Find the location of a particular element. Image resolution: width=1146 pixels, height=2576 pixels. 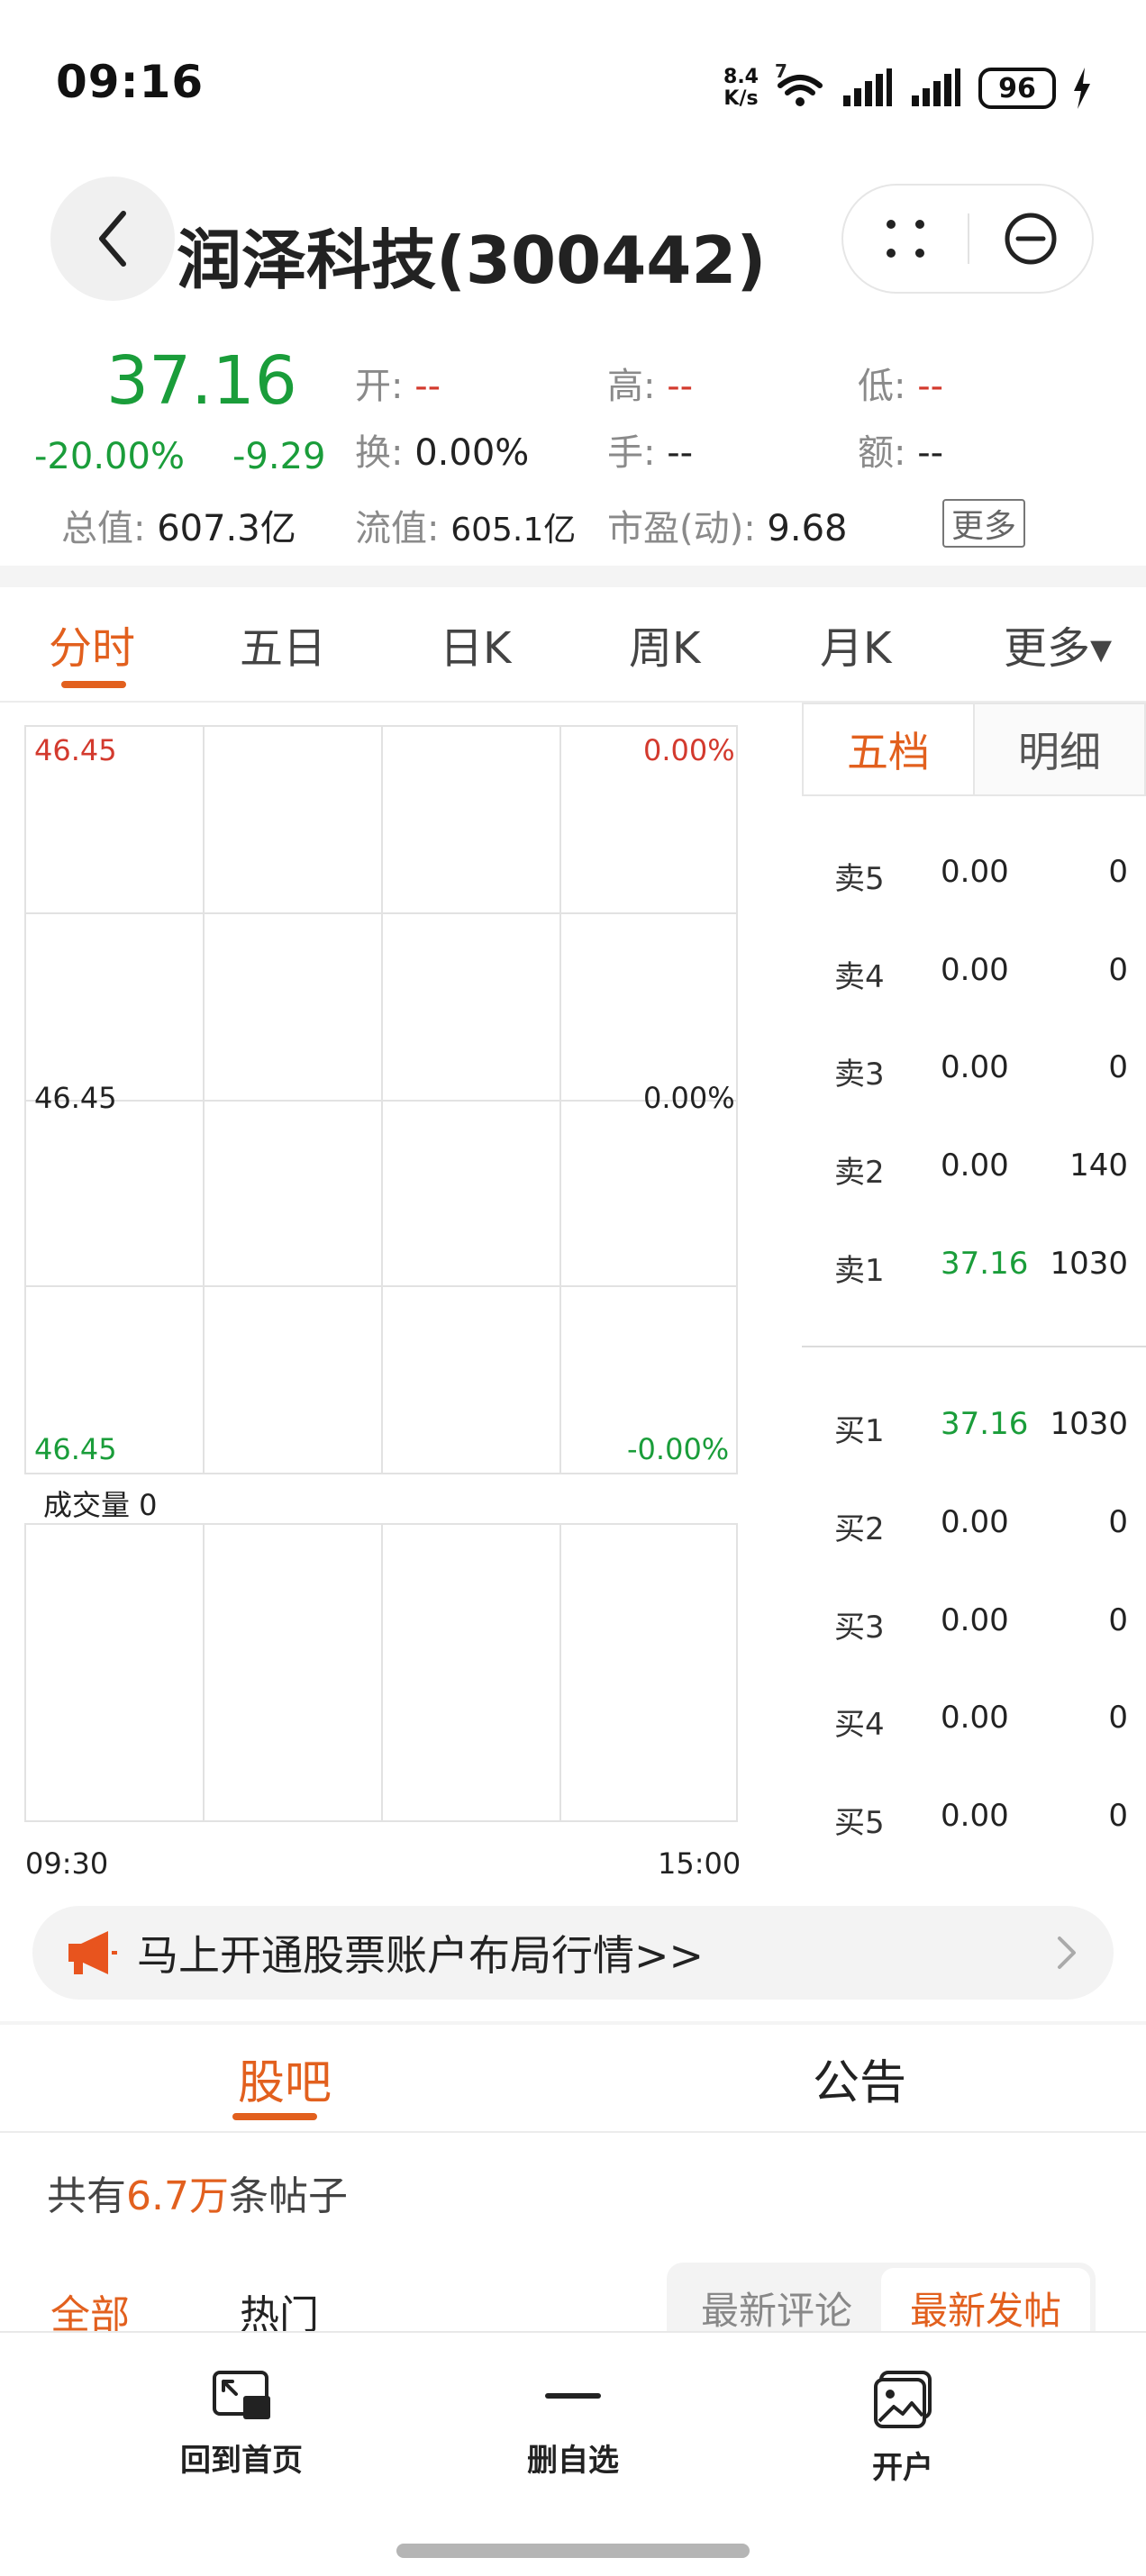

volume-grid is located at coordinates (381, 1672).